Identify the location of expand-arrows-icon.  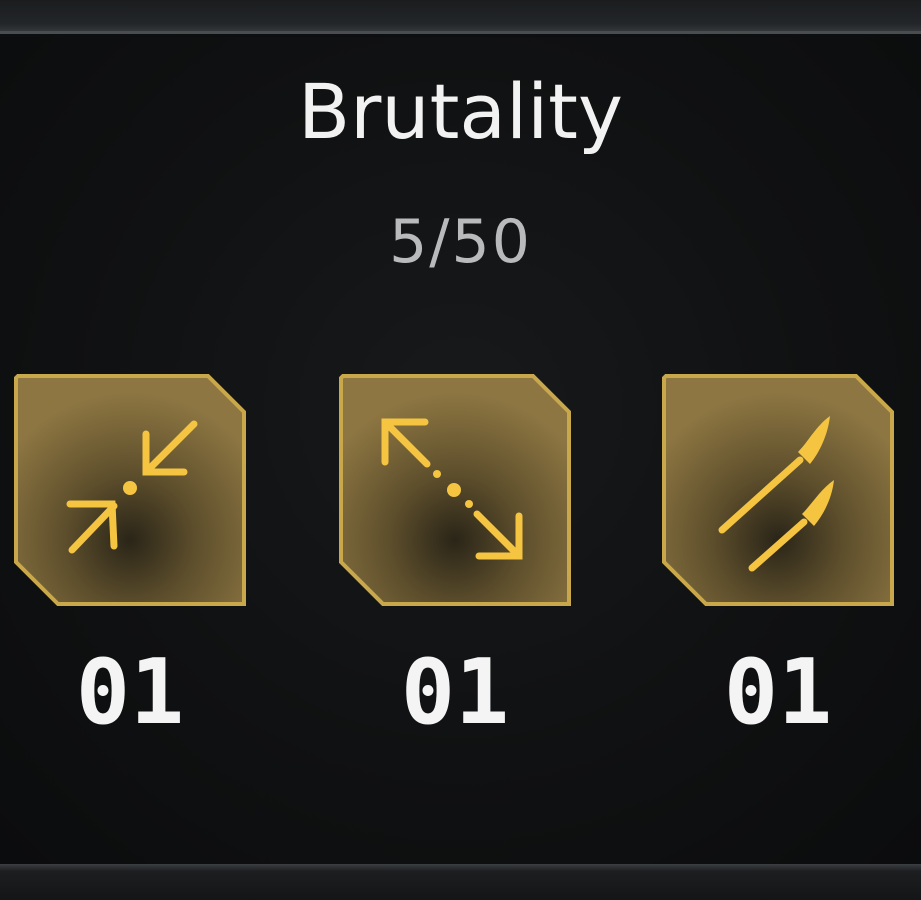
(452, 489).